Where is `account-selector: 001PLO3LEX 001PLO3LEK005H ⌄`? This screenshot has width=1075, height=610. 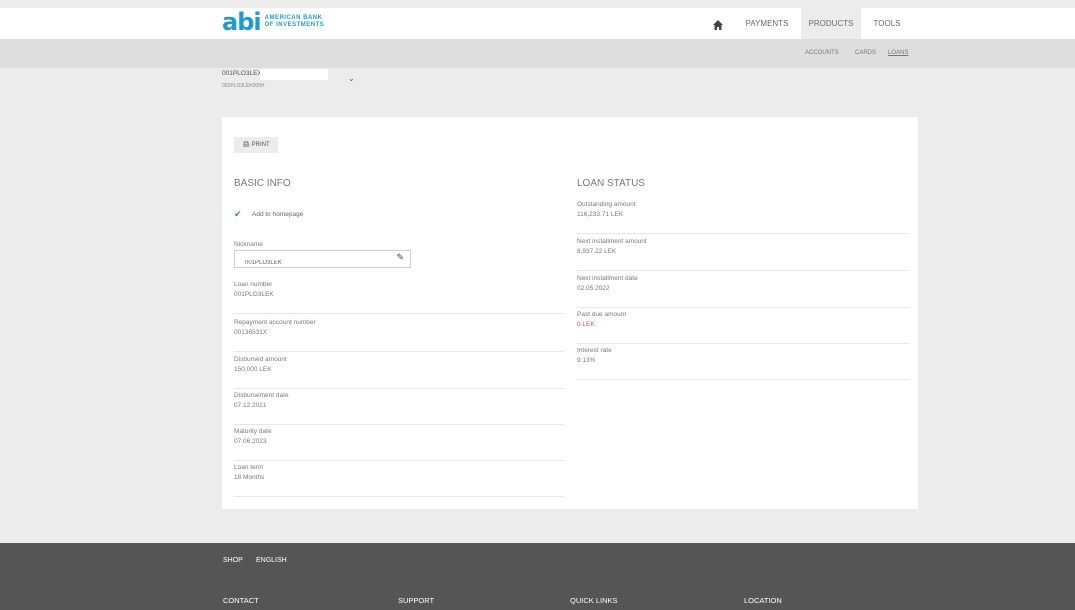
account-selector: 001PLO3LEX 001PLO3LEK005H ⌄ is located at coordinates (291, 80).